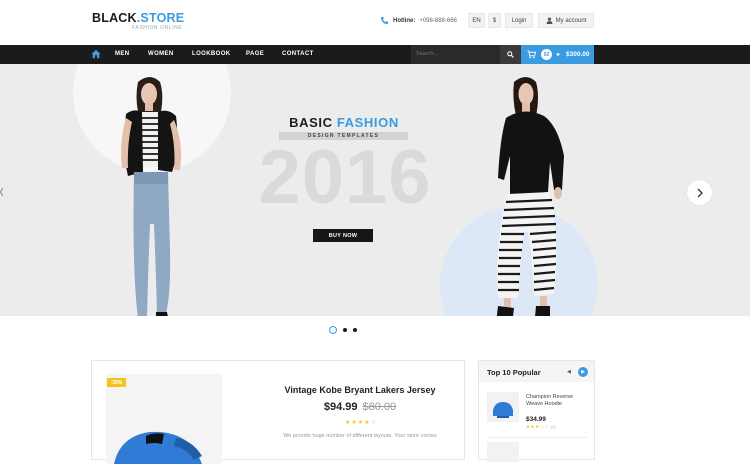 This screenshot has height=464, width=750. What do you see at coordinates (161, 54) in the screenshot?
I see `nav-item-women: WOMEN` at bounding box center [161, 54].